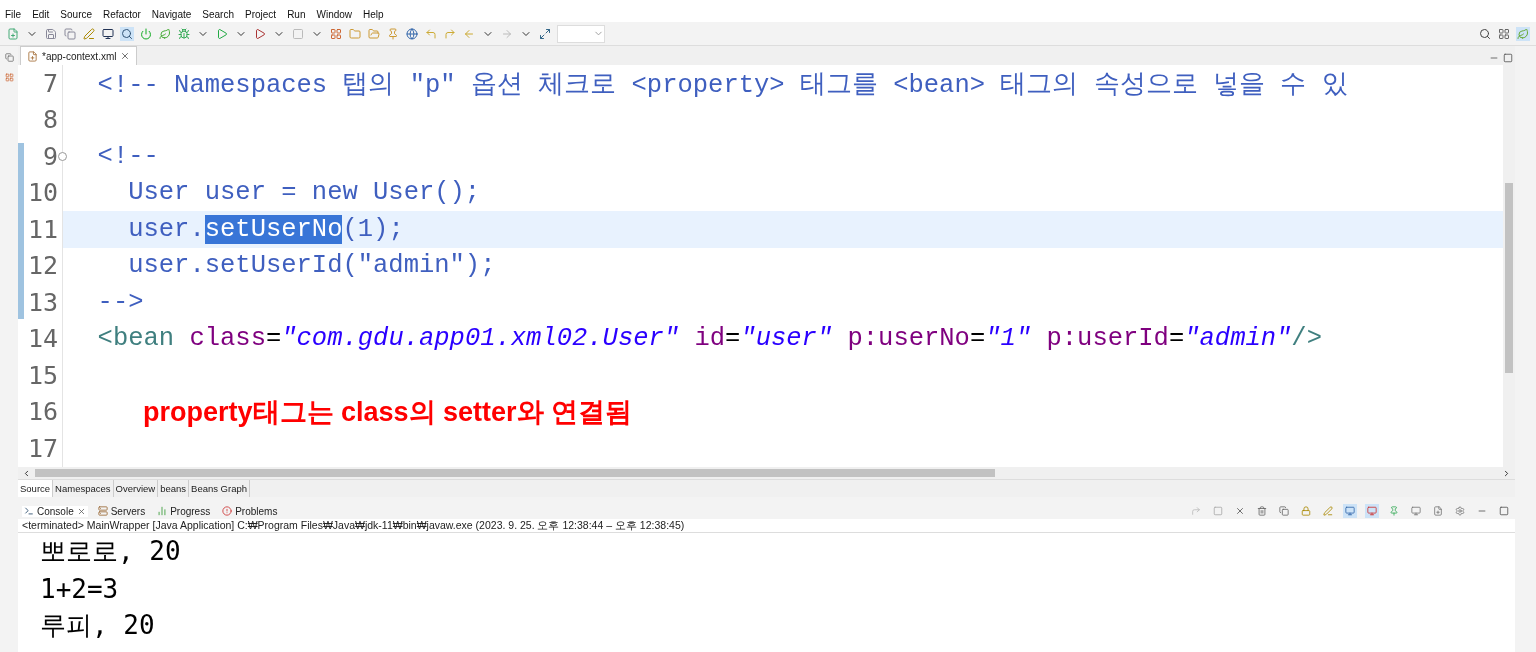  Describe the element at coordinates (102, 511) in the screenshot. I see `server-icon` at that location.